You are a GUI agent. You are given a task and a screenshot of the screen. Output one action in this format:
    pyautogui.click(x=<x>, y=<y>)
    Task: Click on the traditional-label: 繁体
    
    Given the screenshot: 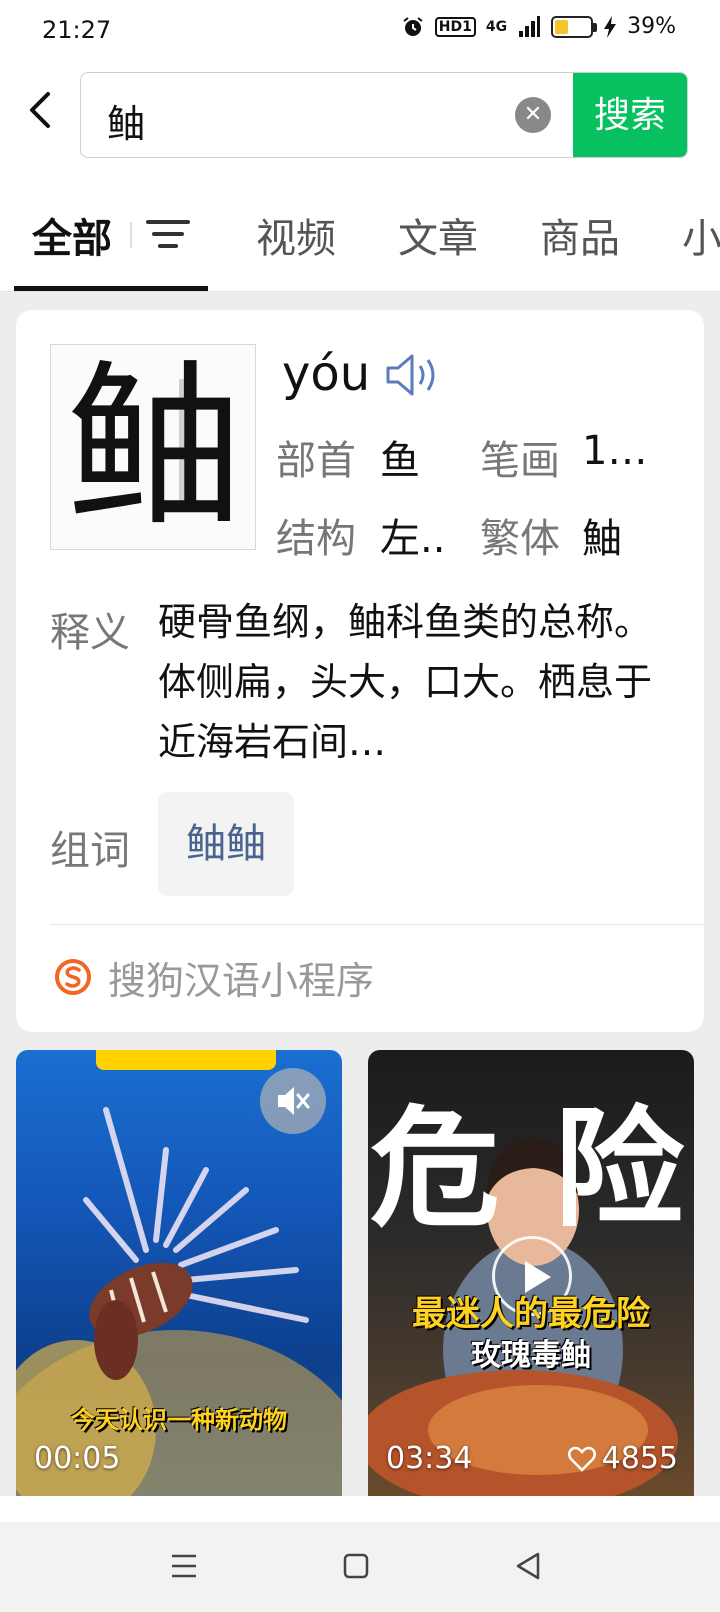 What is the action you would take?
    pyautogui.click(x=520, y=539)
    